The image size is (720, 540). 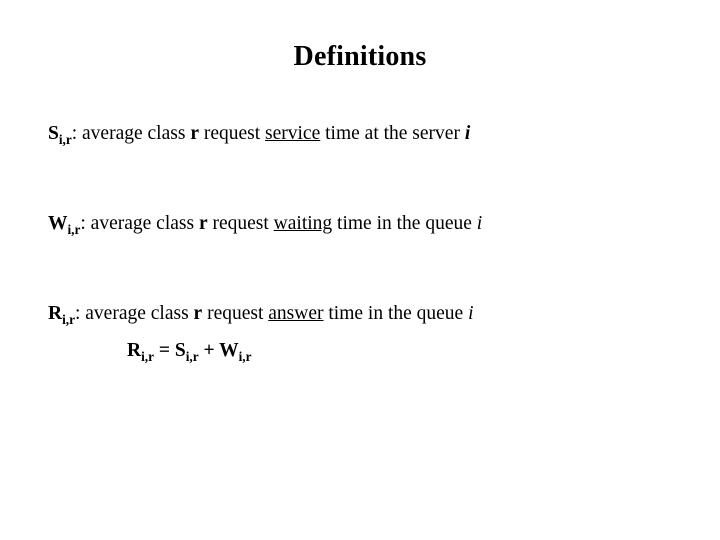 I want to click on mid-text-s: request, so click(x=232, y=133).